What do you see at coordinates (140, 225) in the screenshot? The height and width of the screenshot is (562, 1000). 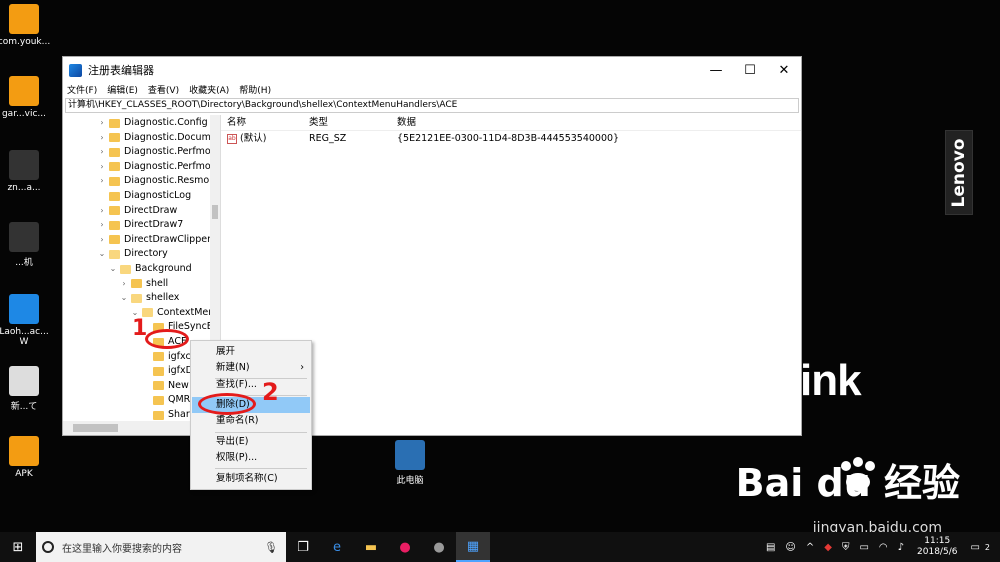 I see `tree-item: › DirectDraw7` at bounding box center [140, 225].